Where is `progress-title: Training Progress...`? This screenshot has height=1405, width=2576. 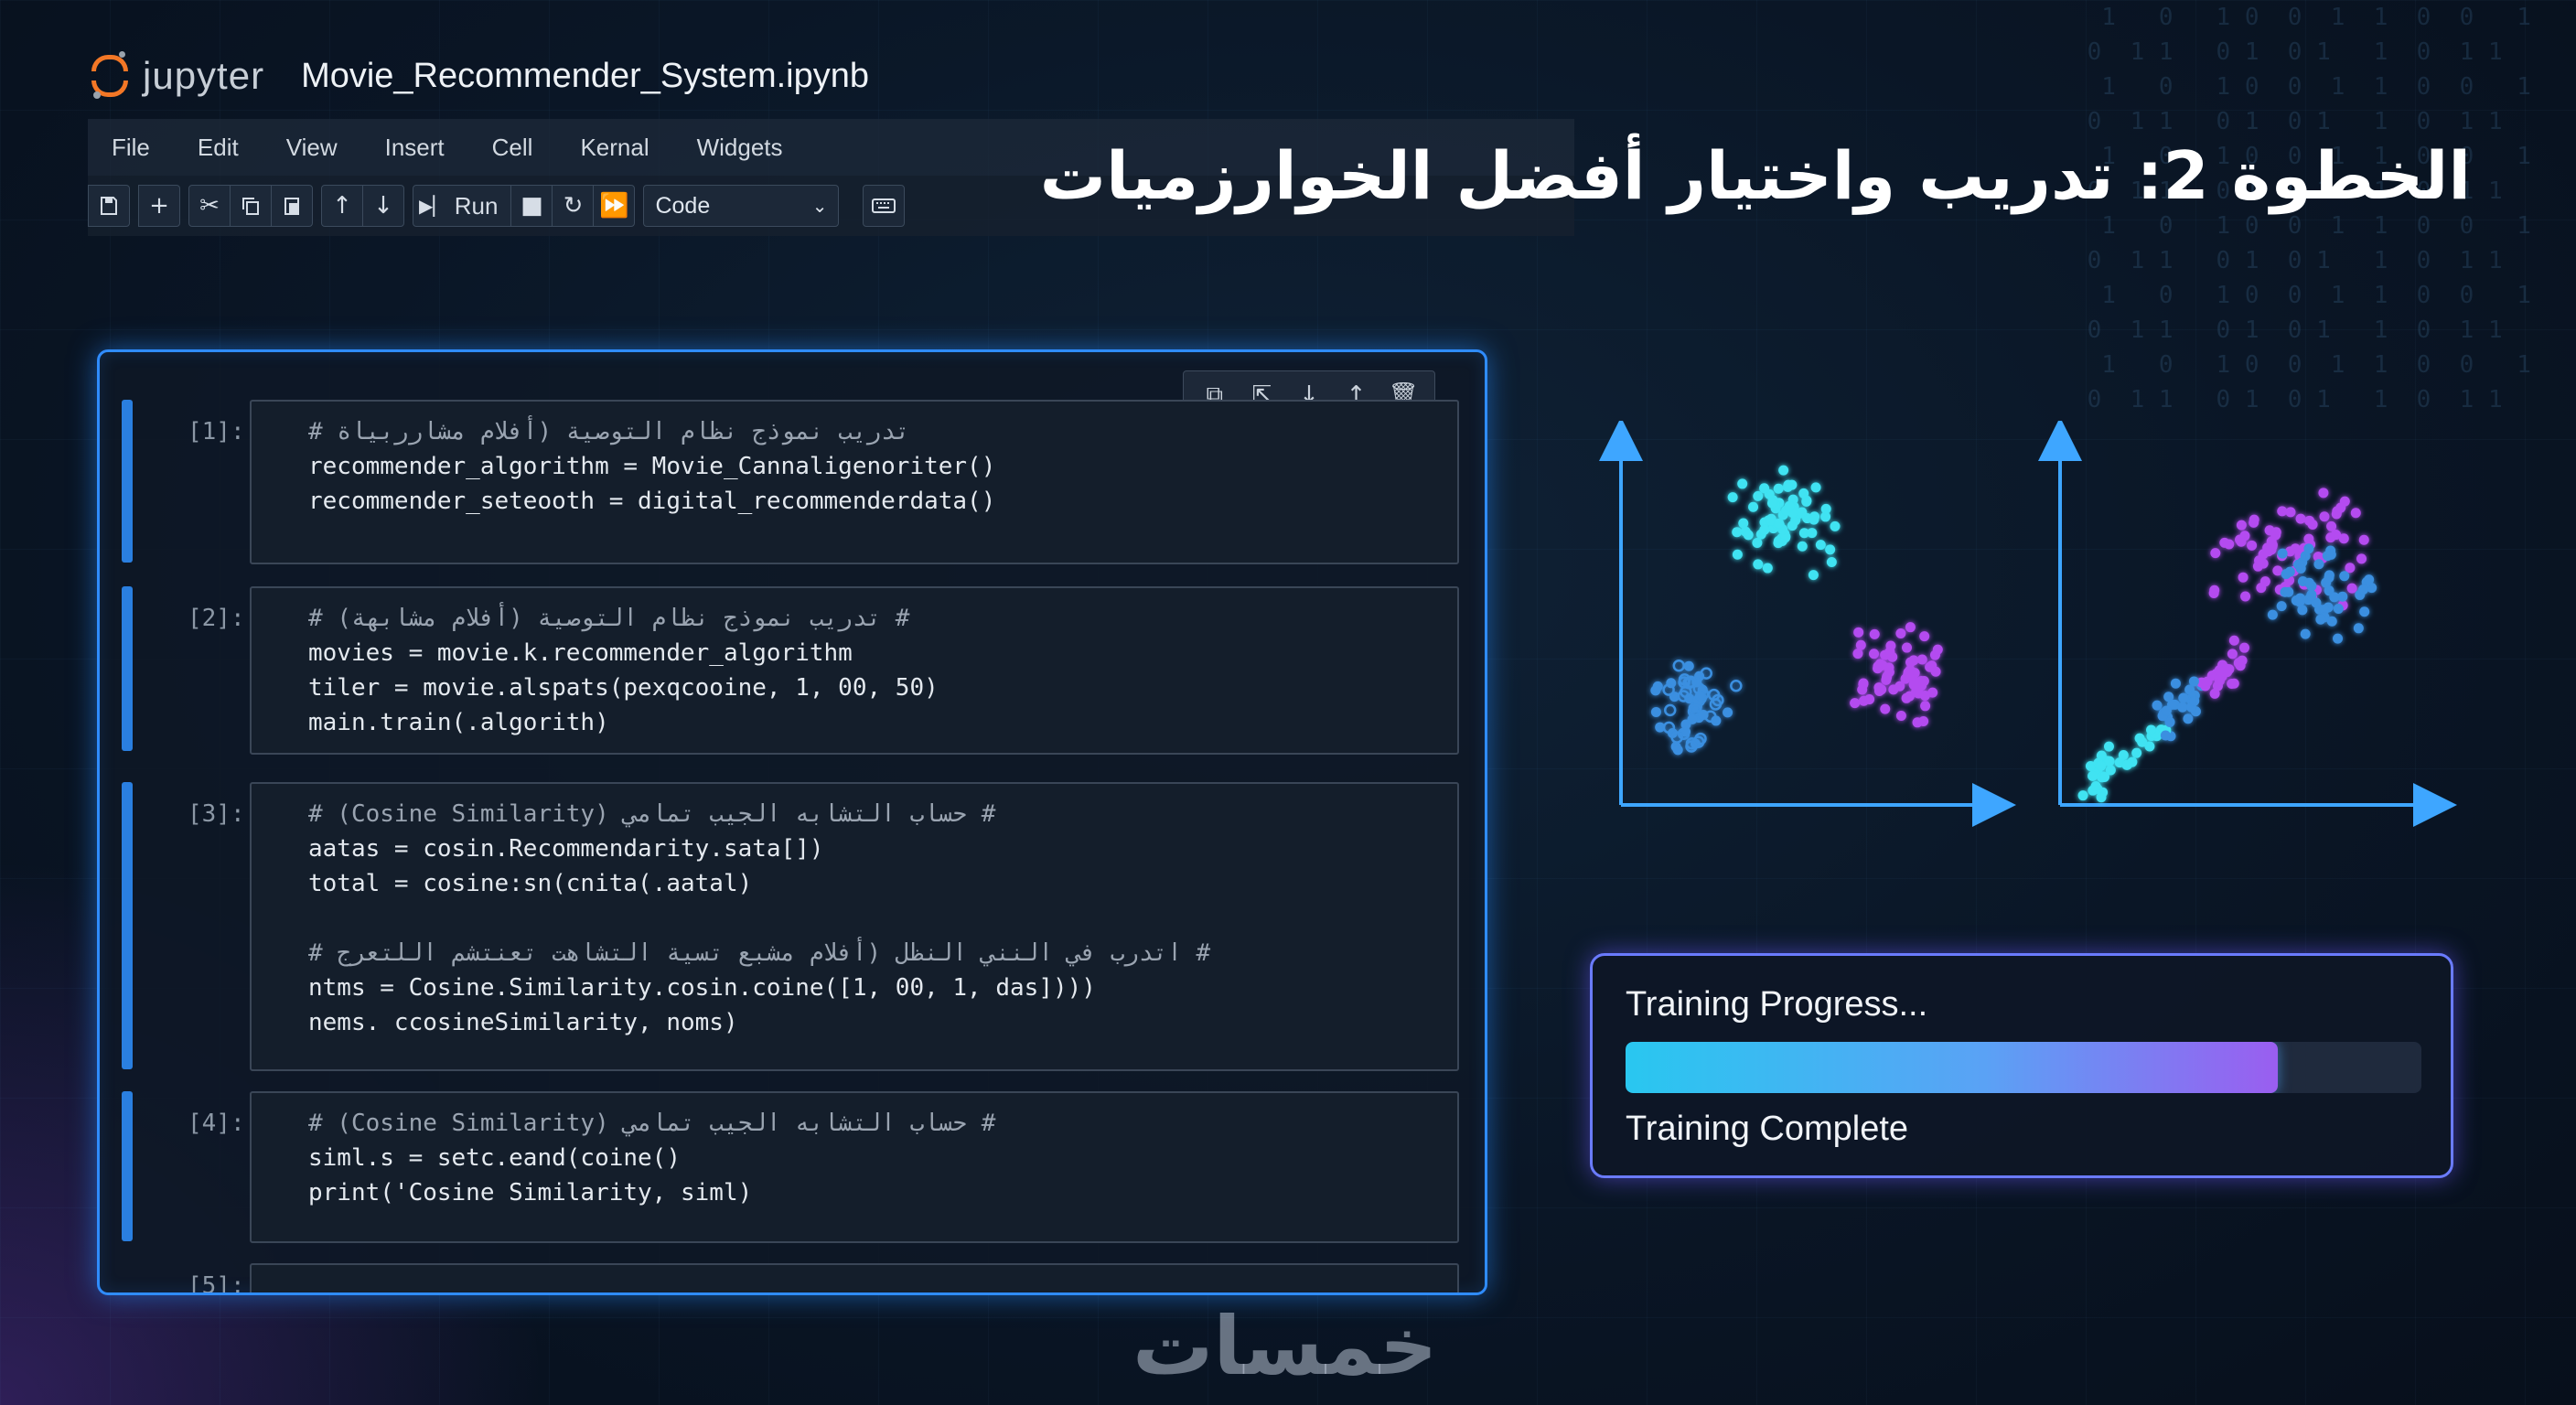
progress-title: Training Progress... is located at coordinates (1777, 1004).